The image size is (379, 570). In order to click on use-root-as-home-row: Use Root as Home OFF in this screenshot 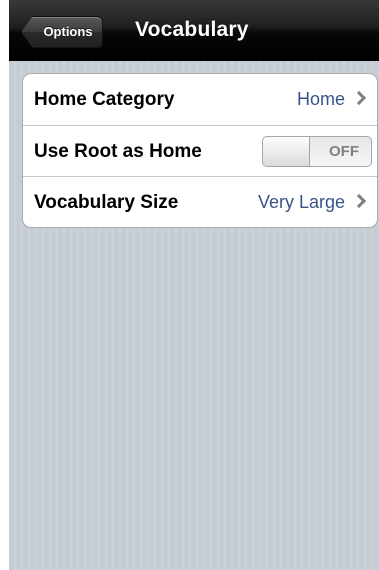, I will do `click(200, 150)`.